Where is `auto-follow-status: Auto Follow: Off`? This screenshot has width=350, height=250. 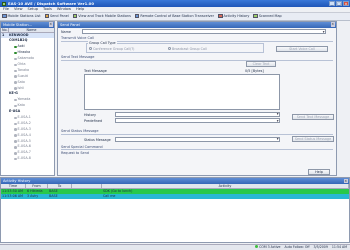 auto-follow-status: Auto Follow: Off is located at coordinates (297, 247).